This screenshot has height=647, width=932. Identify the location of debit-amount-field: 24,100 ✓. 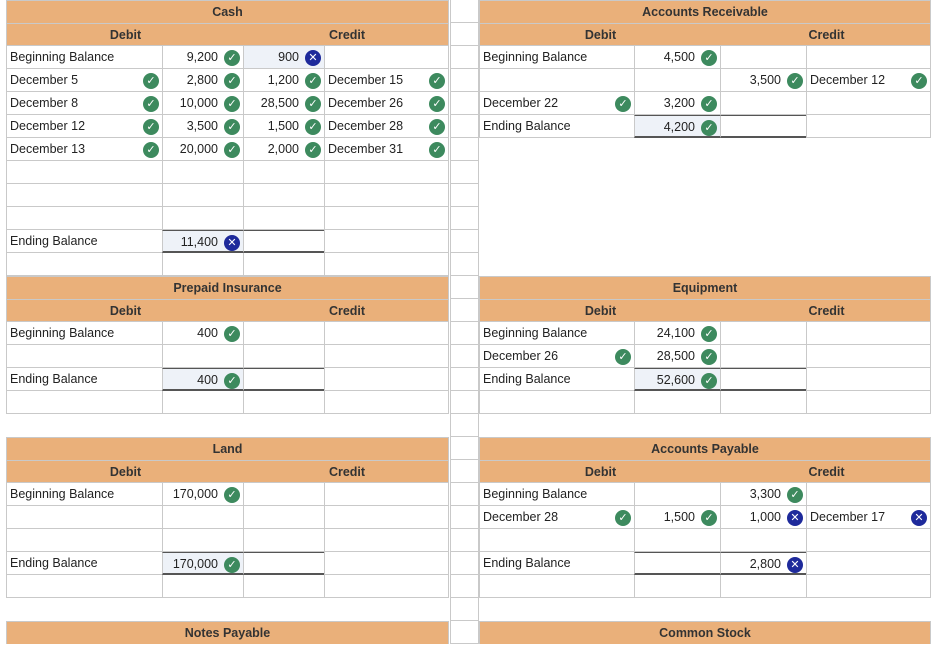
(677, 333).